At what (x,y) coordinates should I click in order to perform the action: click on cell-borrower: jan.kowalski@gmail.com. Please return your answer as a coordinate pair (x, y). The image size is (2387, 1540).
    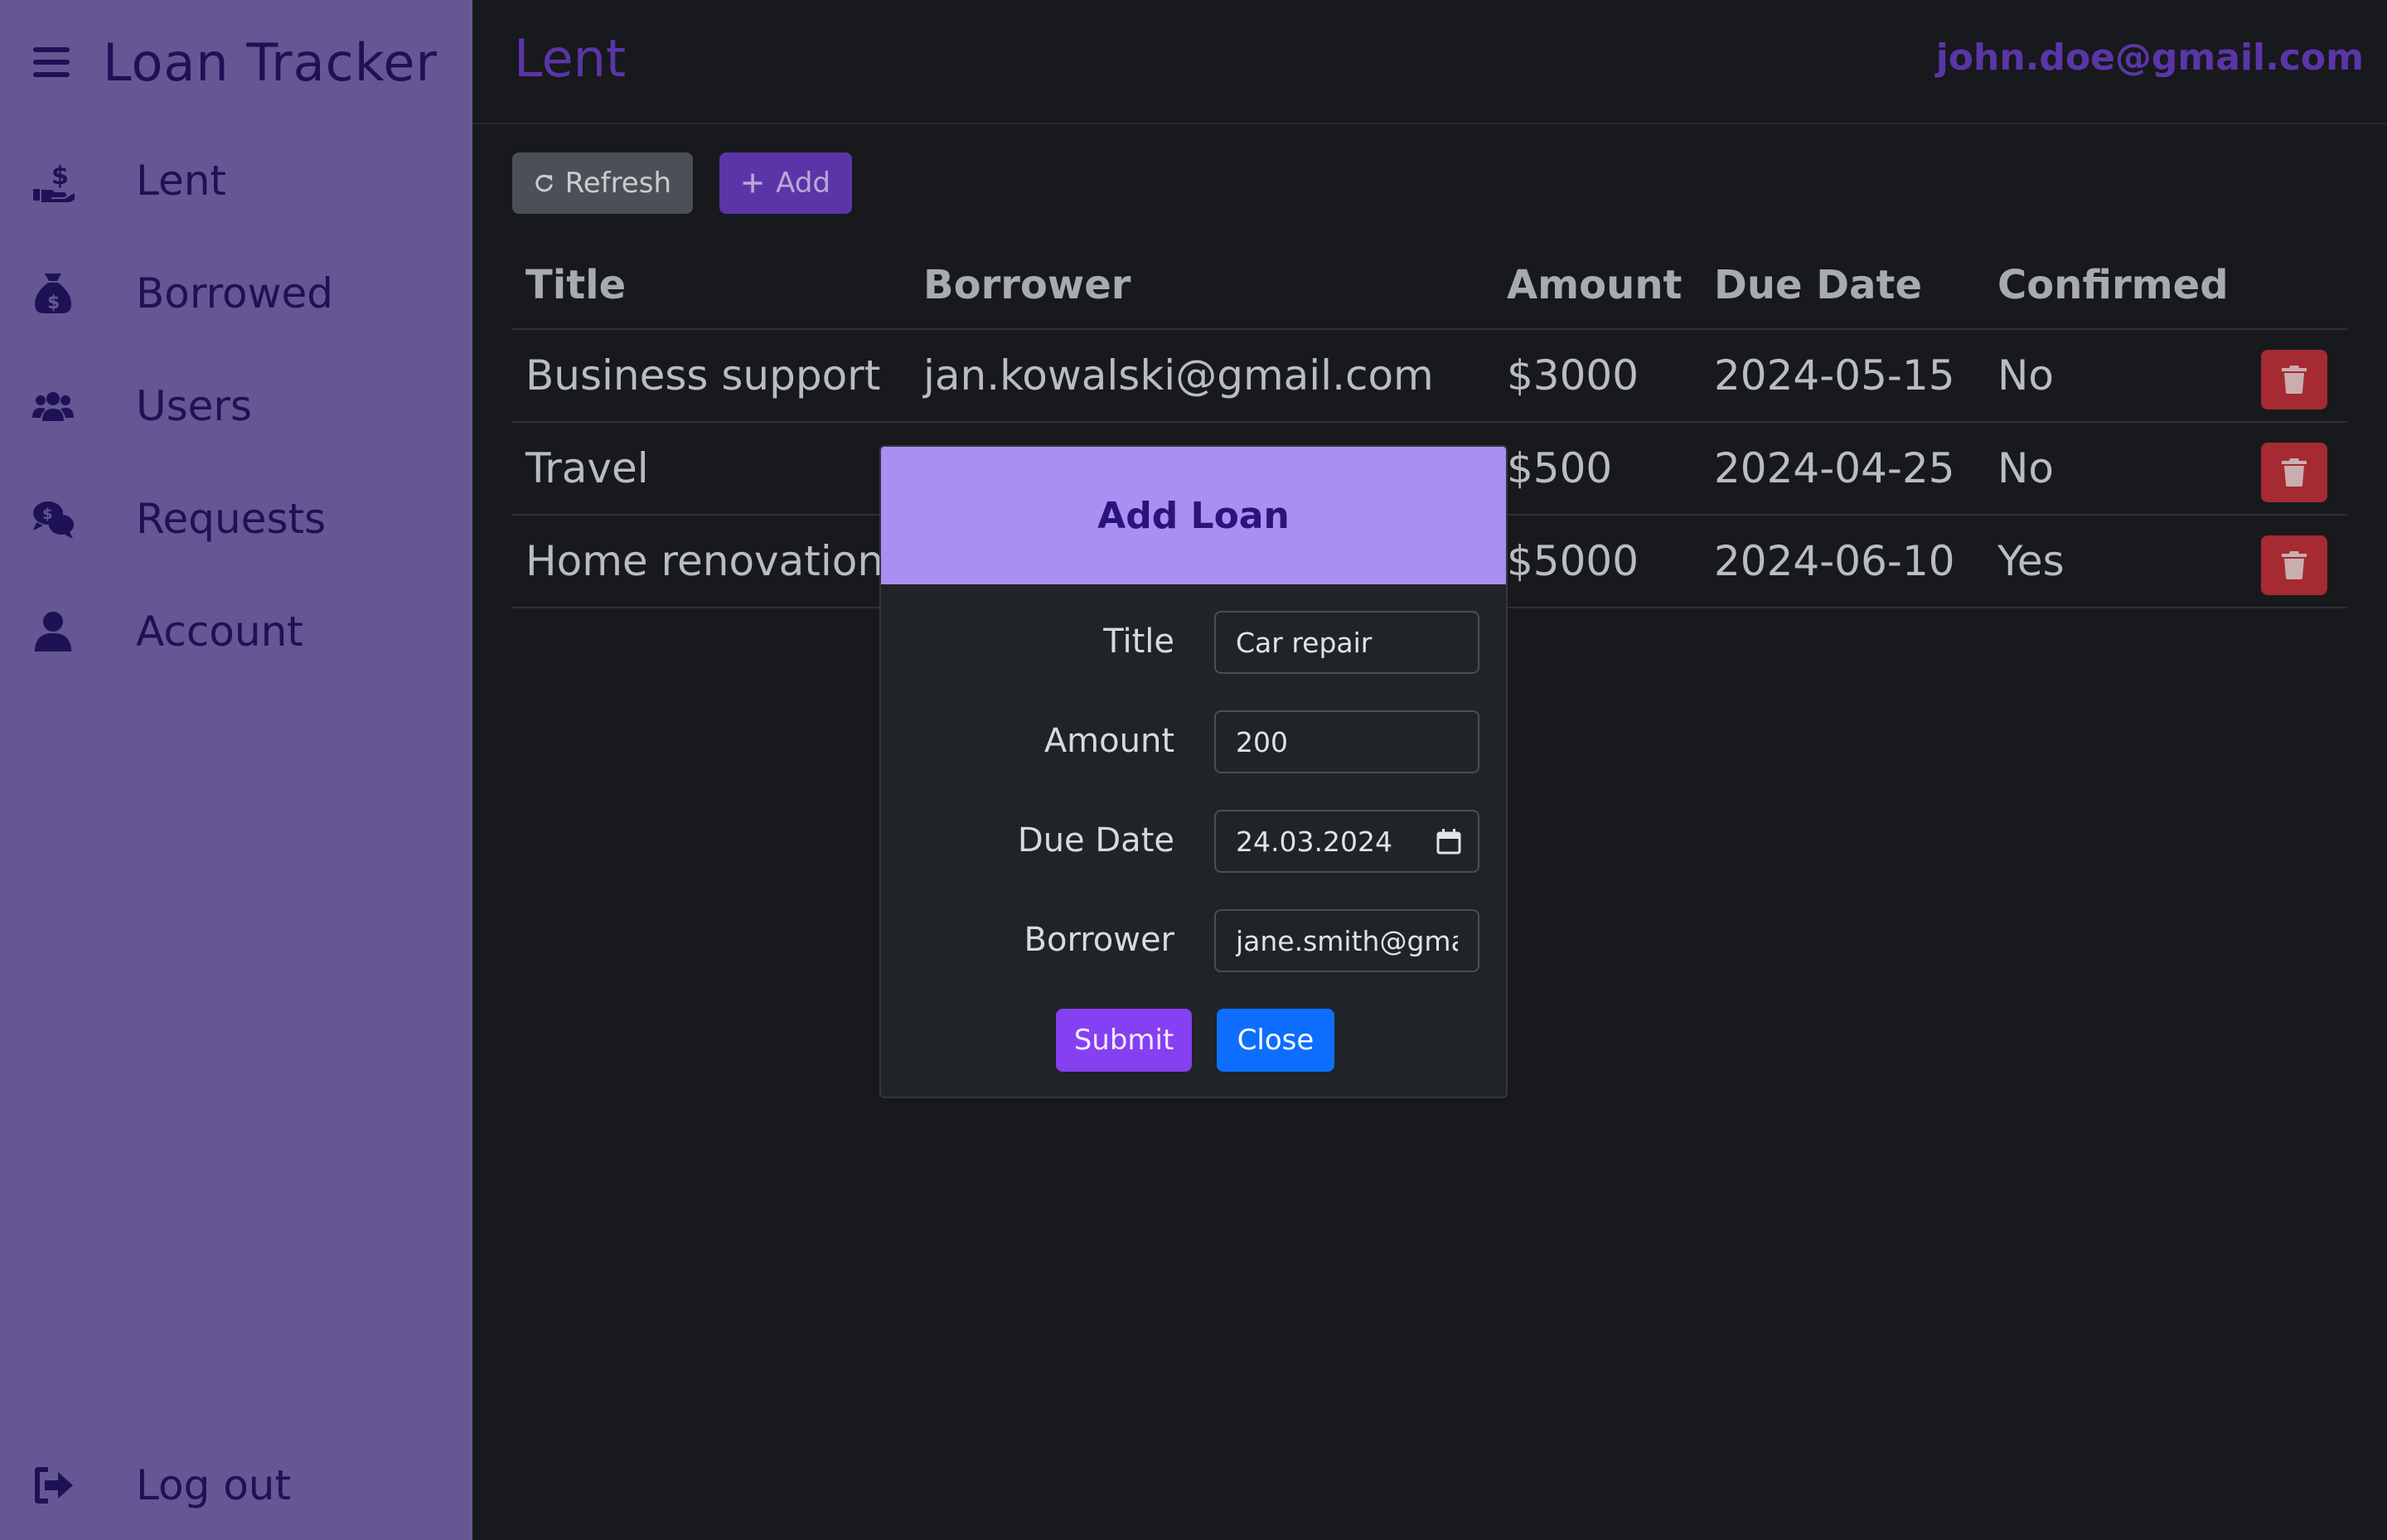
    Looking at the image, I should click on (1178, 375).